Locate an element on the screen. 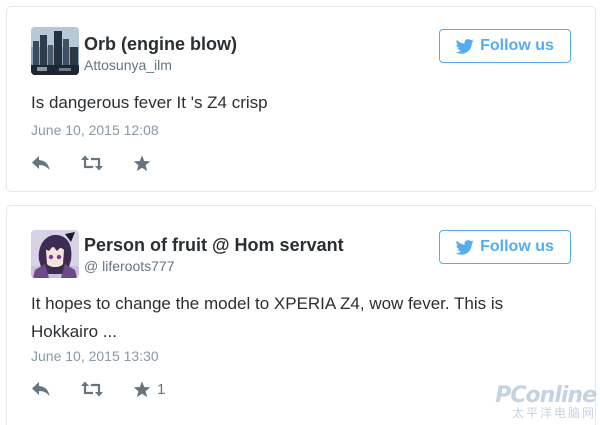 This screenshot has width=600, height=425. tweet-actions: 1 is located at coordinates (112, 389).